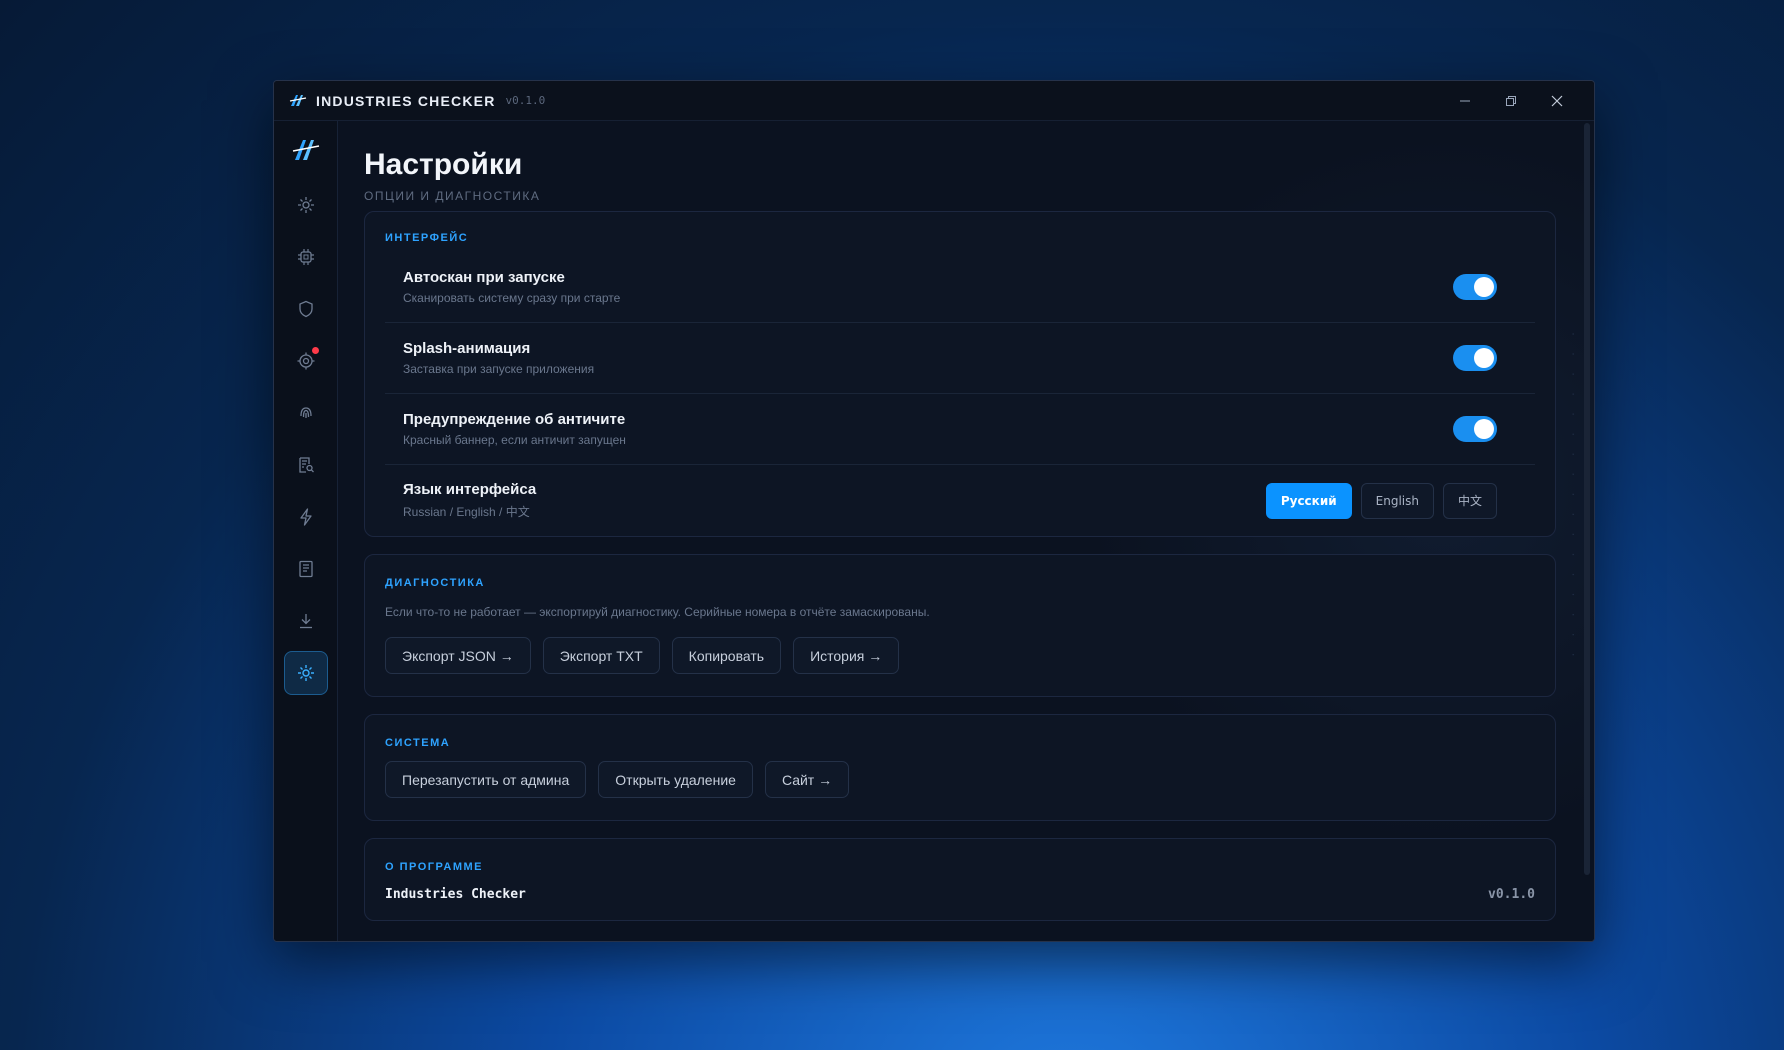 This screenshot has width=1784, height=1050. I want to click on setting-label: Предупреждение об античите, so click(514, 419).